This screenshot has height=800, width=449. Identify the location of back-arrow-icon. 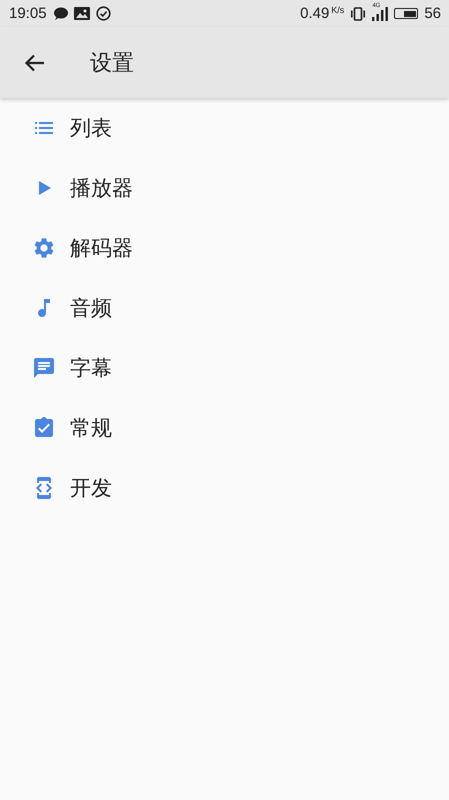
(35, 63).